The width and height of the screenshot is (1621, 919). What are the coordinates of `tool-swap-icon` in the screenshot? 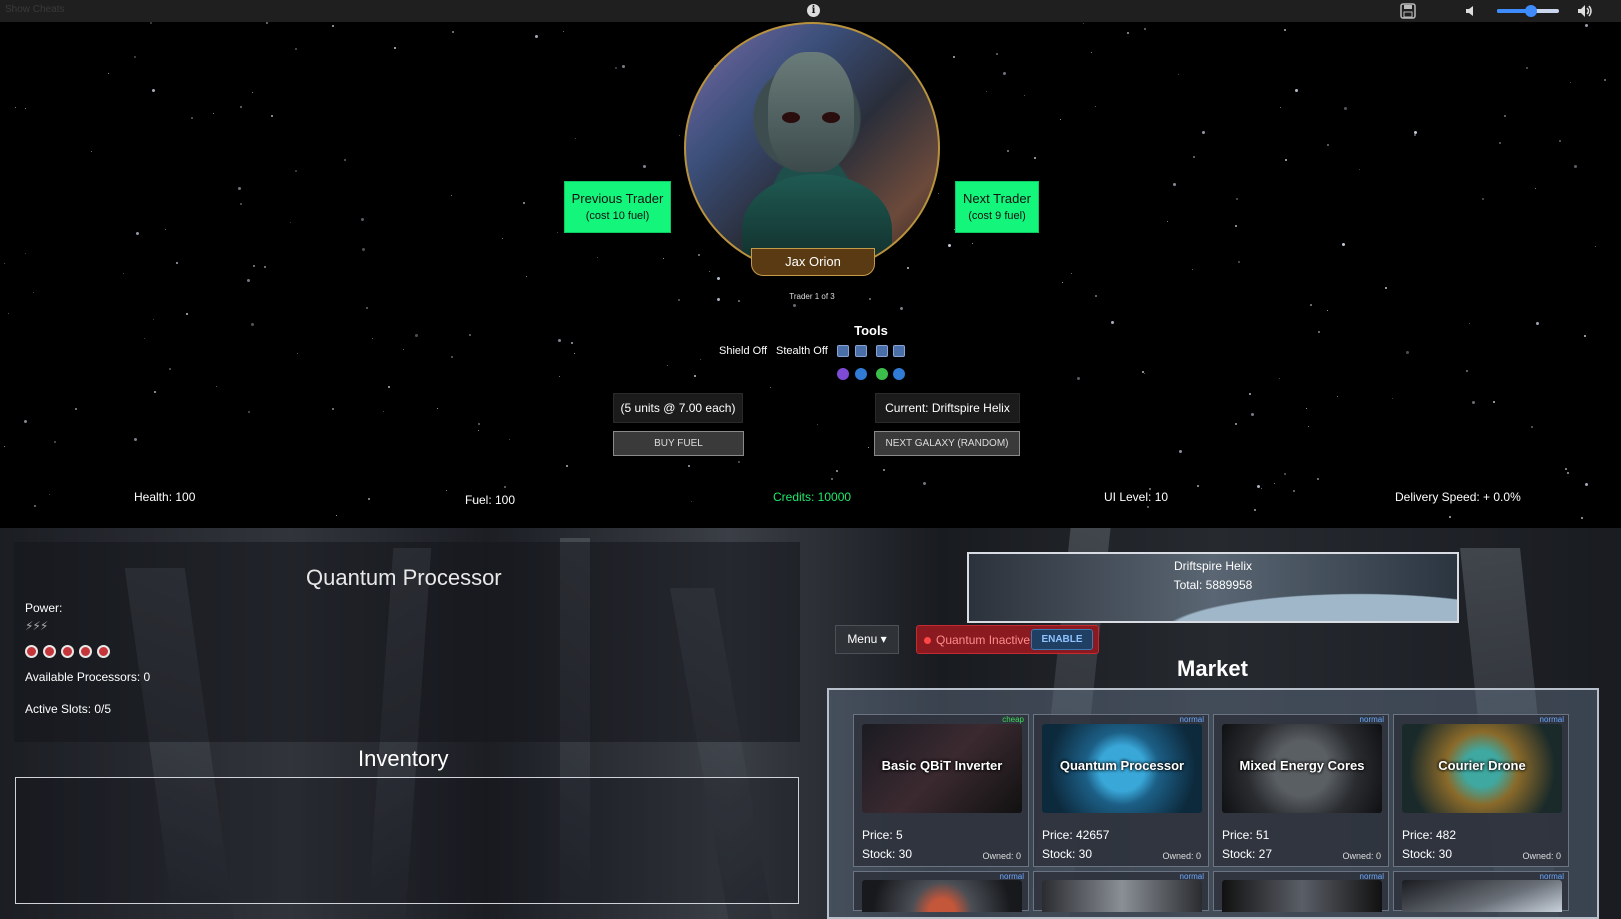 It's located at (882, 351).